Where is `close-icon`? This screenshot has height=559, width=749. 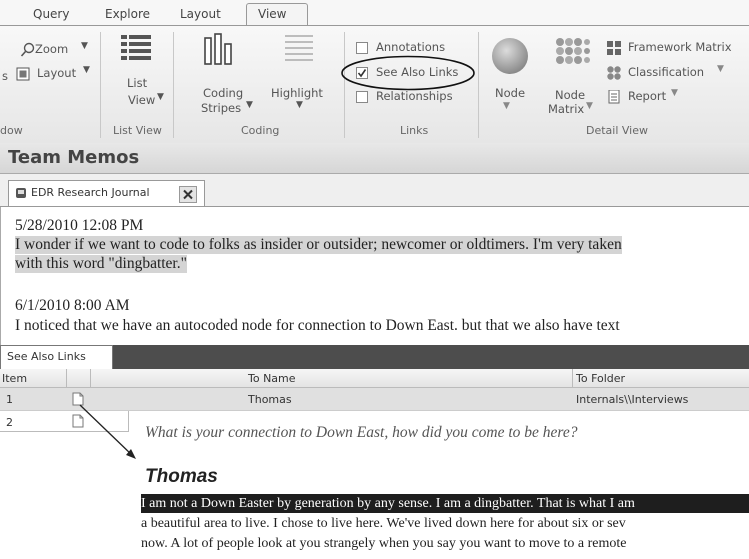 close-icon is located at coordinates (188, 194).